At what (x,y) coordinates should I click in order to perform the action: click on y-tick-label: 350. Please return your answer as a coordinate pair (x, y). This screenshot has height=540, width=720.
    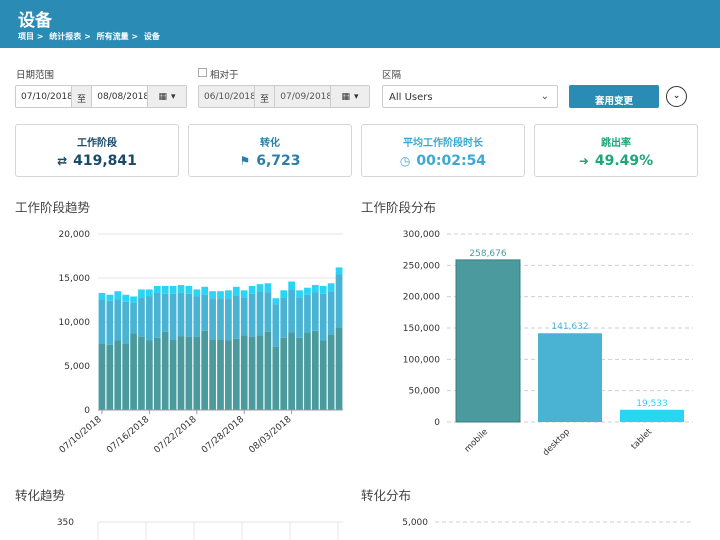
    Looking at the image, I should click on (65, 523).